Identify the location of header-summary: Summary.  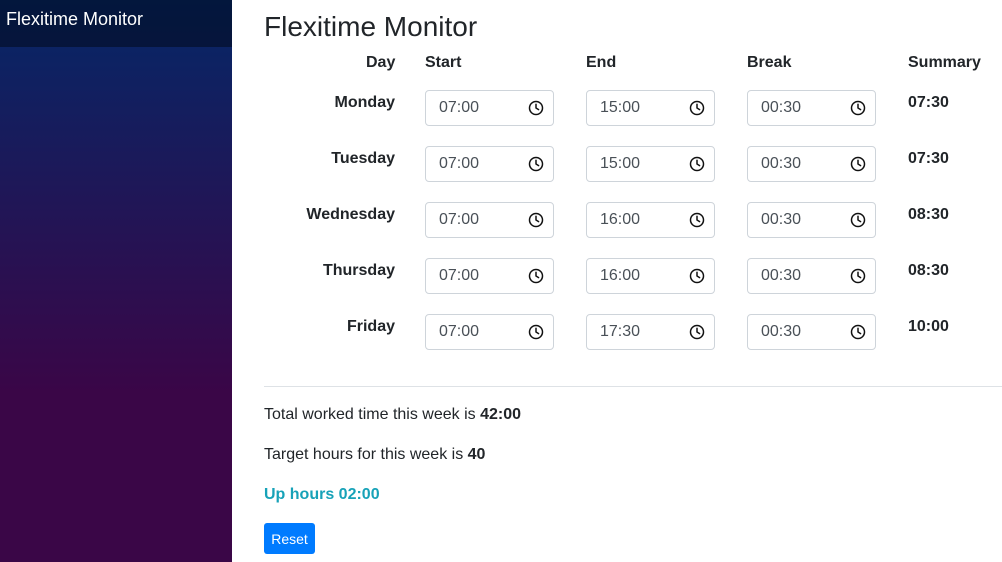
(944, 62).